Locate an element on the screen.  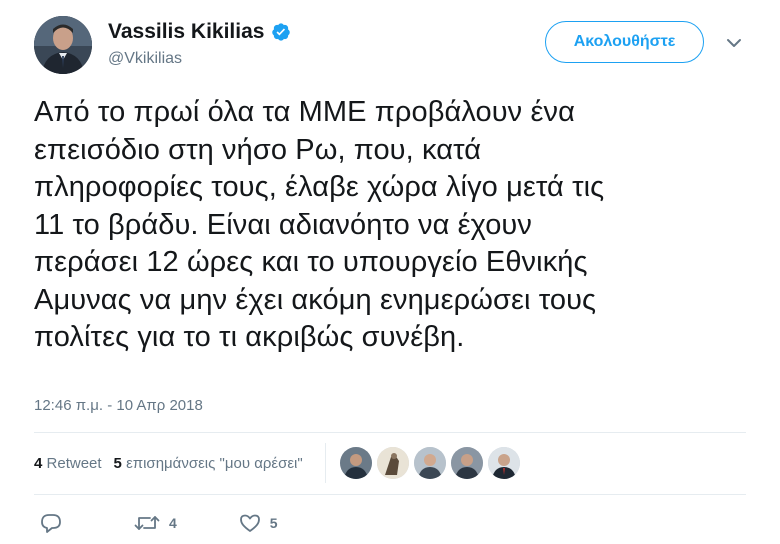
likes-stat-count: 5 is located at coordinates (117, 463).